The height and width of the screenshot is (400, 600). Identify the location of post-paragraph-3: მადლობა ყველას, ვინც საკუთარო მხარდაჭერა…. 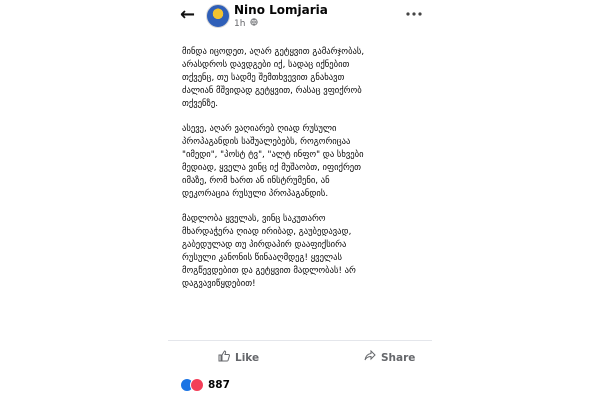
(269, 251).